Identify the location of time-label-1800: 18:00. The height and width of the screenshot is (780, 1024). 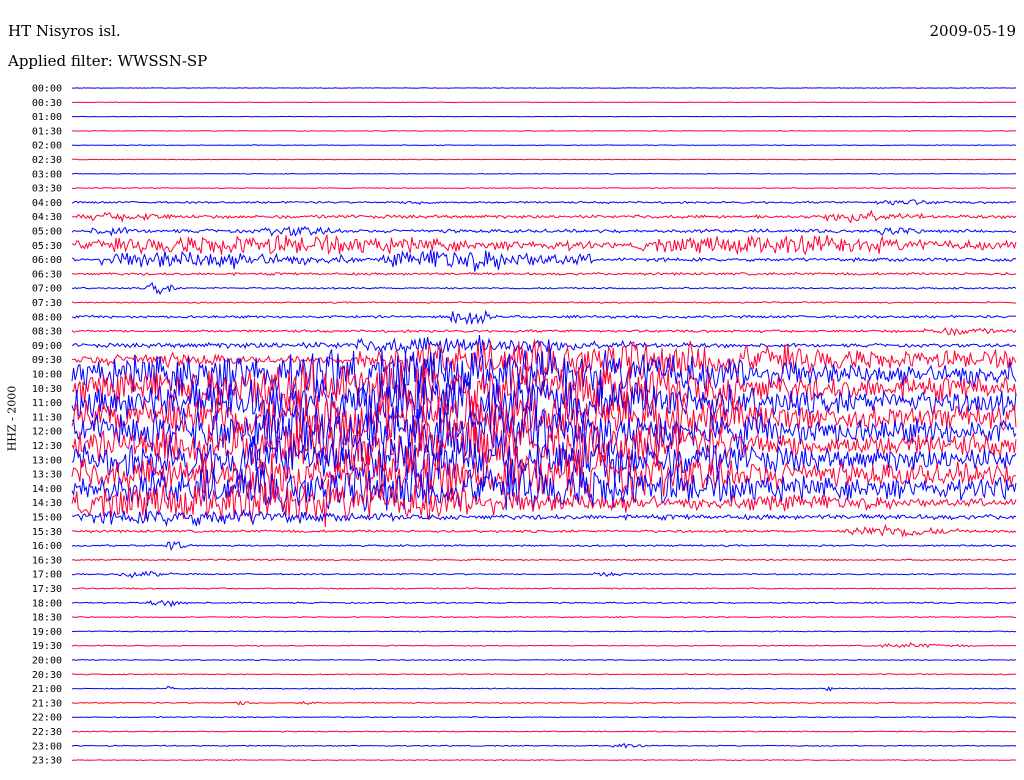
(47, 603).